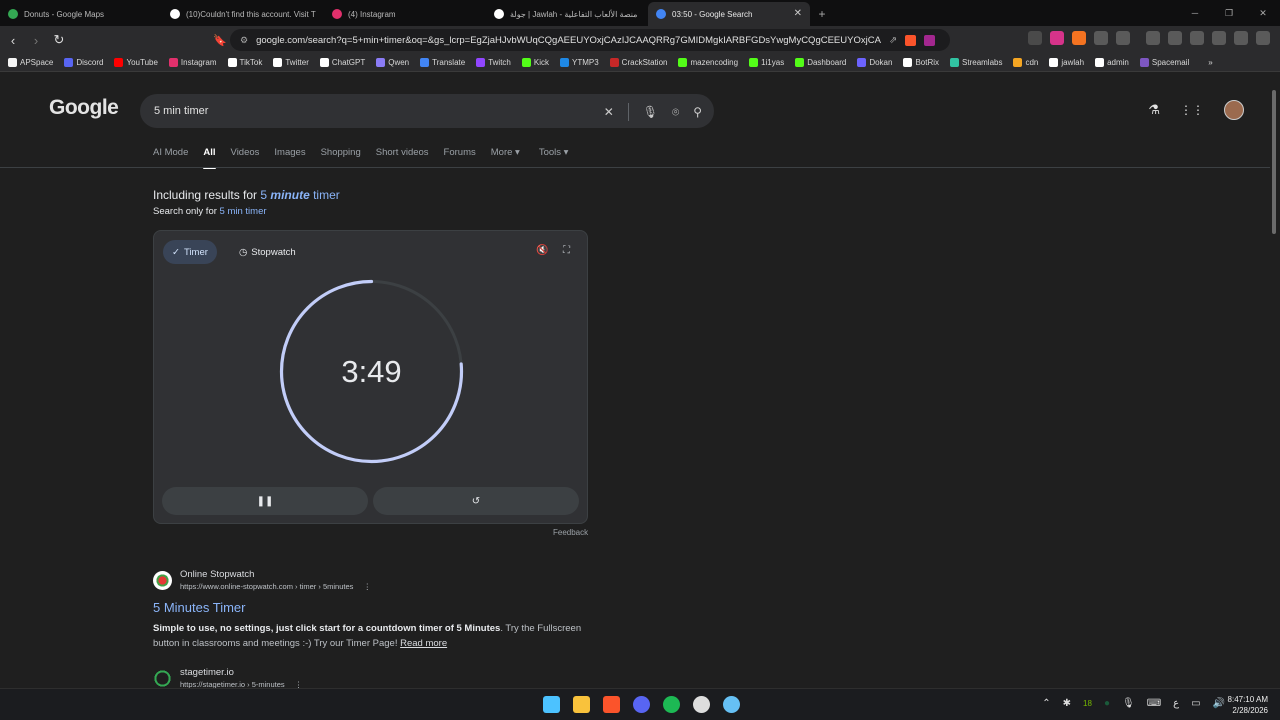 The width and height of the screenshot is (1280, 720). Describe the element at coordinates (1263, 38) in the screenshot. I see `menu-icon` at that location.